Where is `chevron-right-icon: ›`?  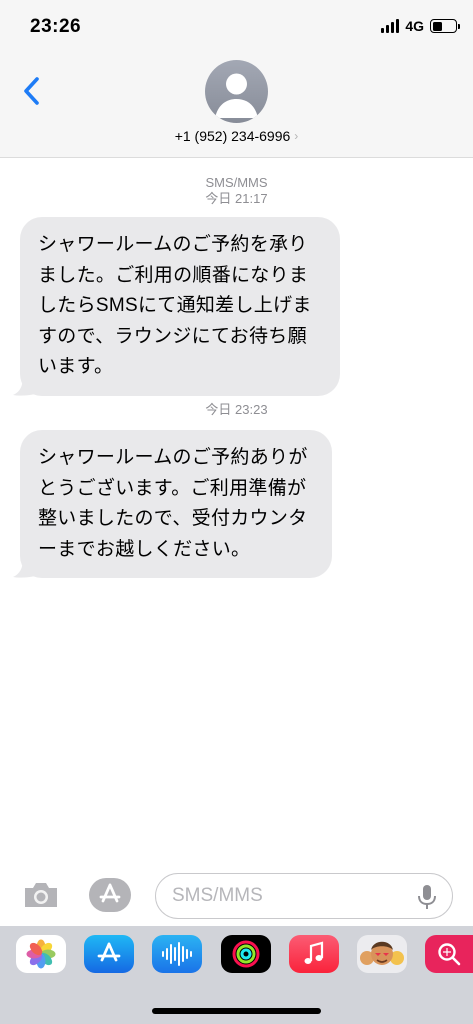 chevron-right-icon: › is located at coordinates (296, 136).